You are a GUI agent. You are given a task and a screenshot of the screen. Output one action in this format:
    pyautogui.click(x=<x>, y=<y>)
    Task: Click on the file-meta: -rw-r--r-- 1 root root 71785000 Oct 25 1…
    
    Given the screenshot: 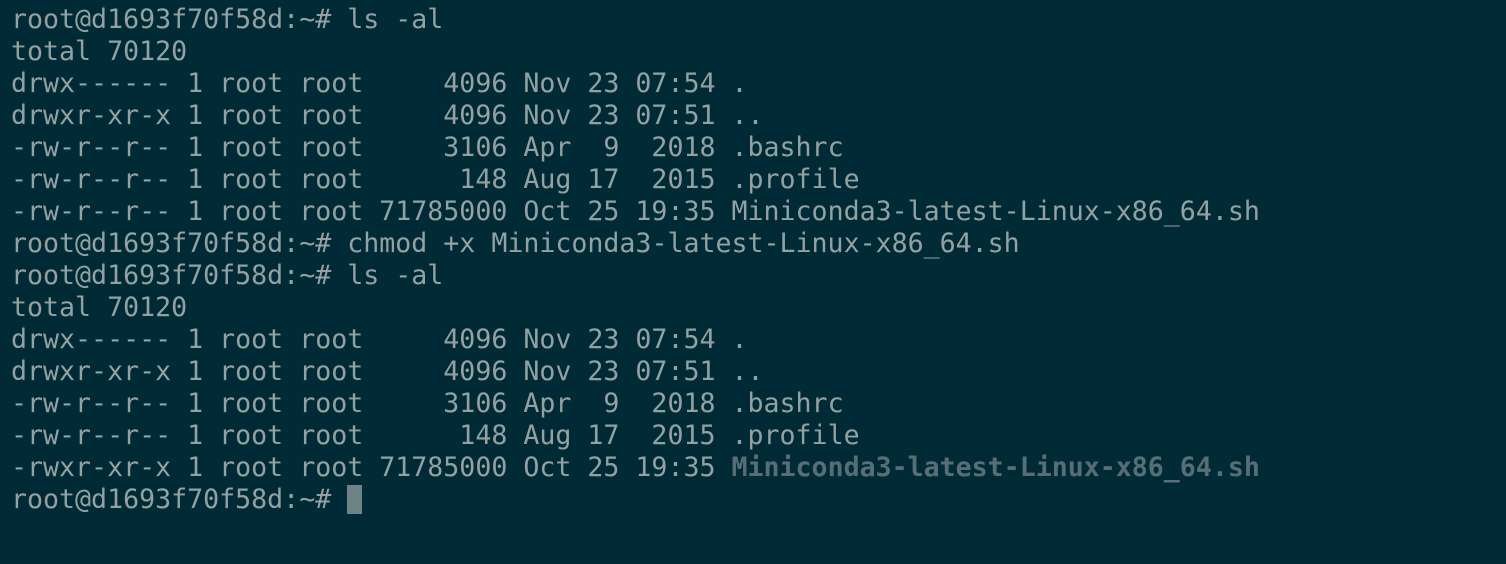 What is the action you would take?
    pyautogui.click(x=371, y=211)
    